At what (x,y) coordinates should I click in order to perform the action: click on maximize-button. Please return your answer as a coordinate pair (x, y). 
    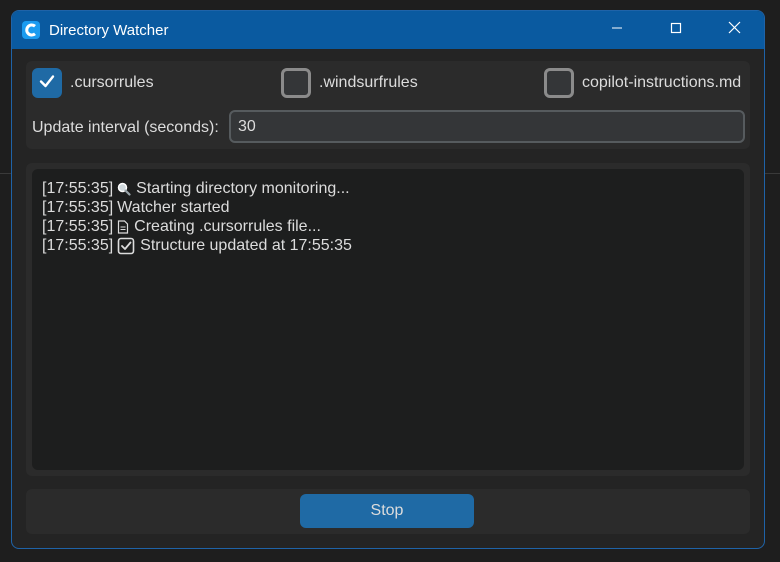
    Looking at the image, I should click on (675, 30).